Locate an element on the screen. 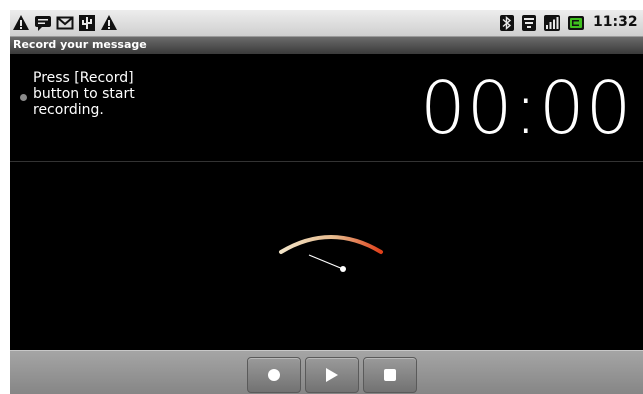 The height and width of the screenshot is (394, 643). battery-icon is located at coordinates (576, 23).